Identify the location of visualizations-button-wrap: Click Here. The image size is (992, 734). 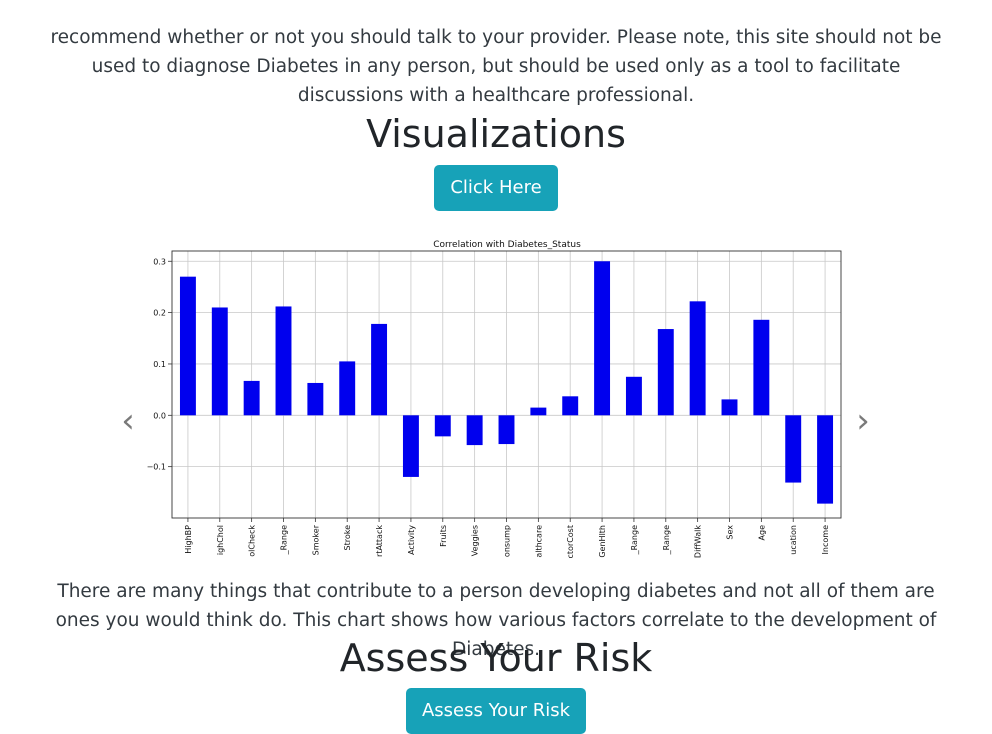
(496, 188).